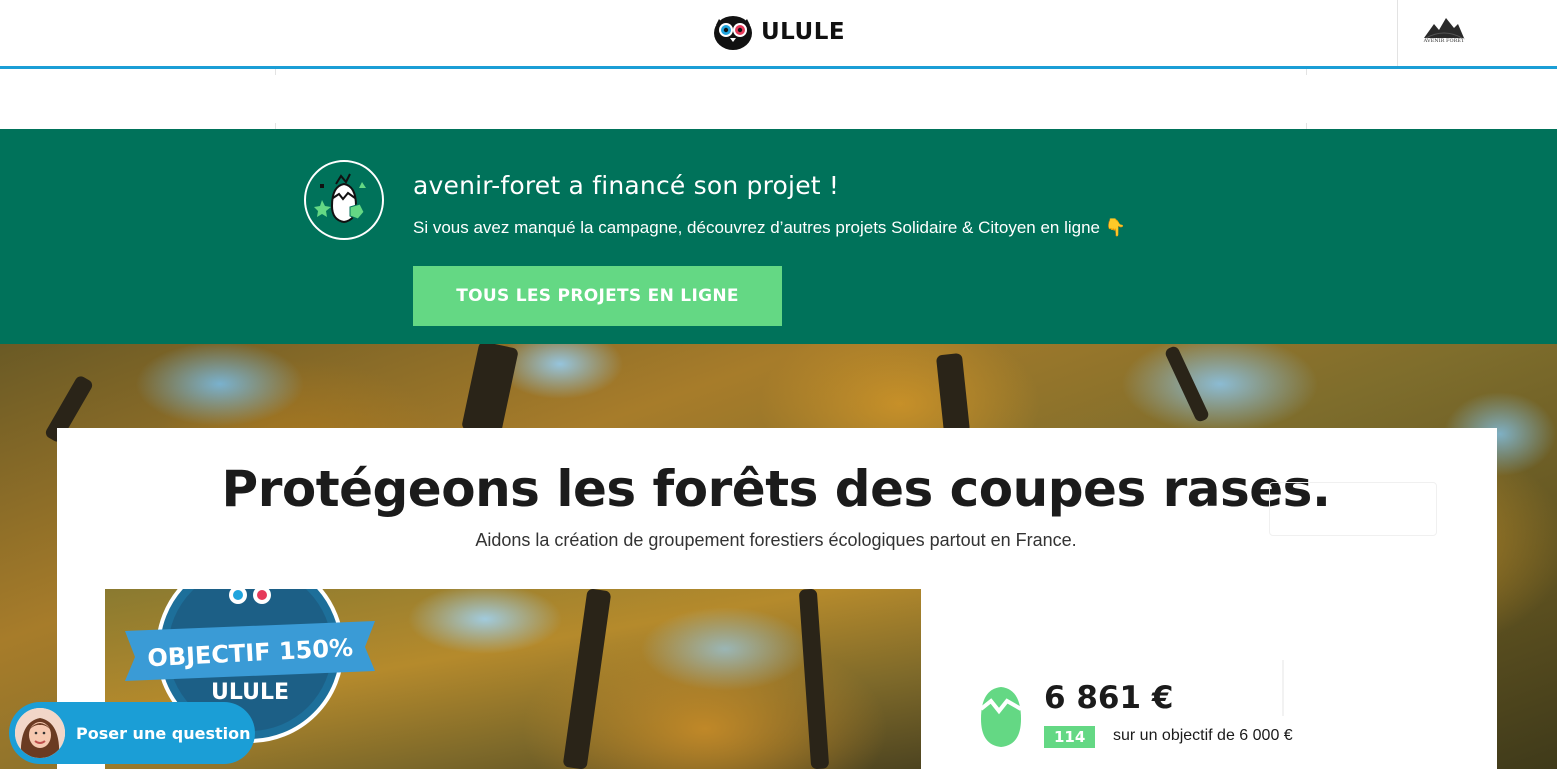 This screenshot has width=1557, height=770. What do you see at coordinates (1353, 509) in the screenshot?
I see `share-placeholder` at bounding box center [1353, 509].